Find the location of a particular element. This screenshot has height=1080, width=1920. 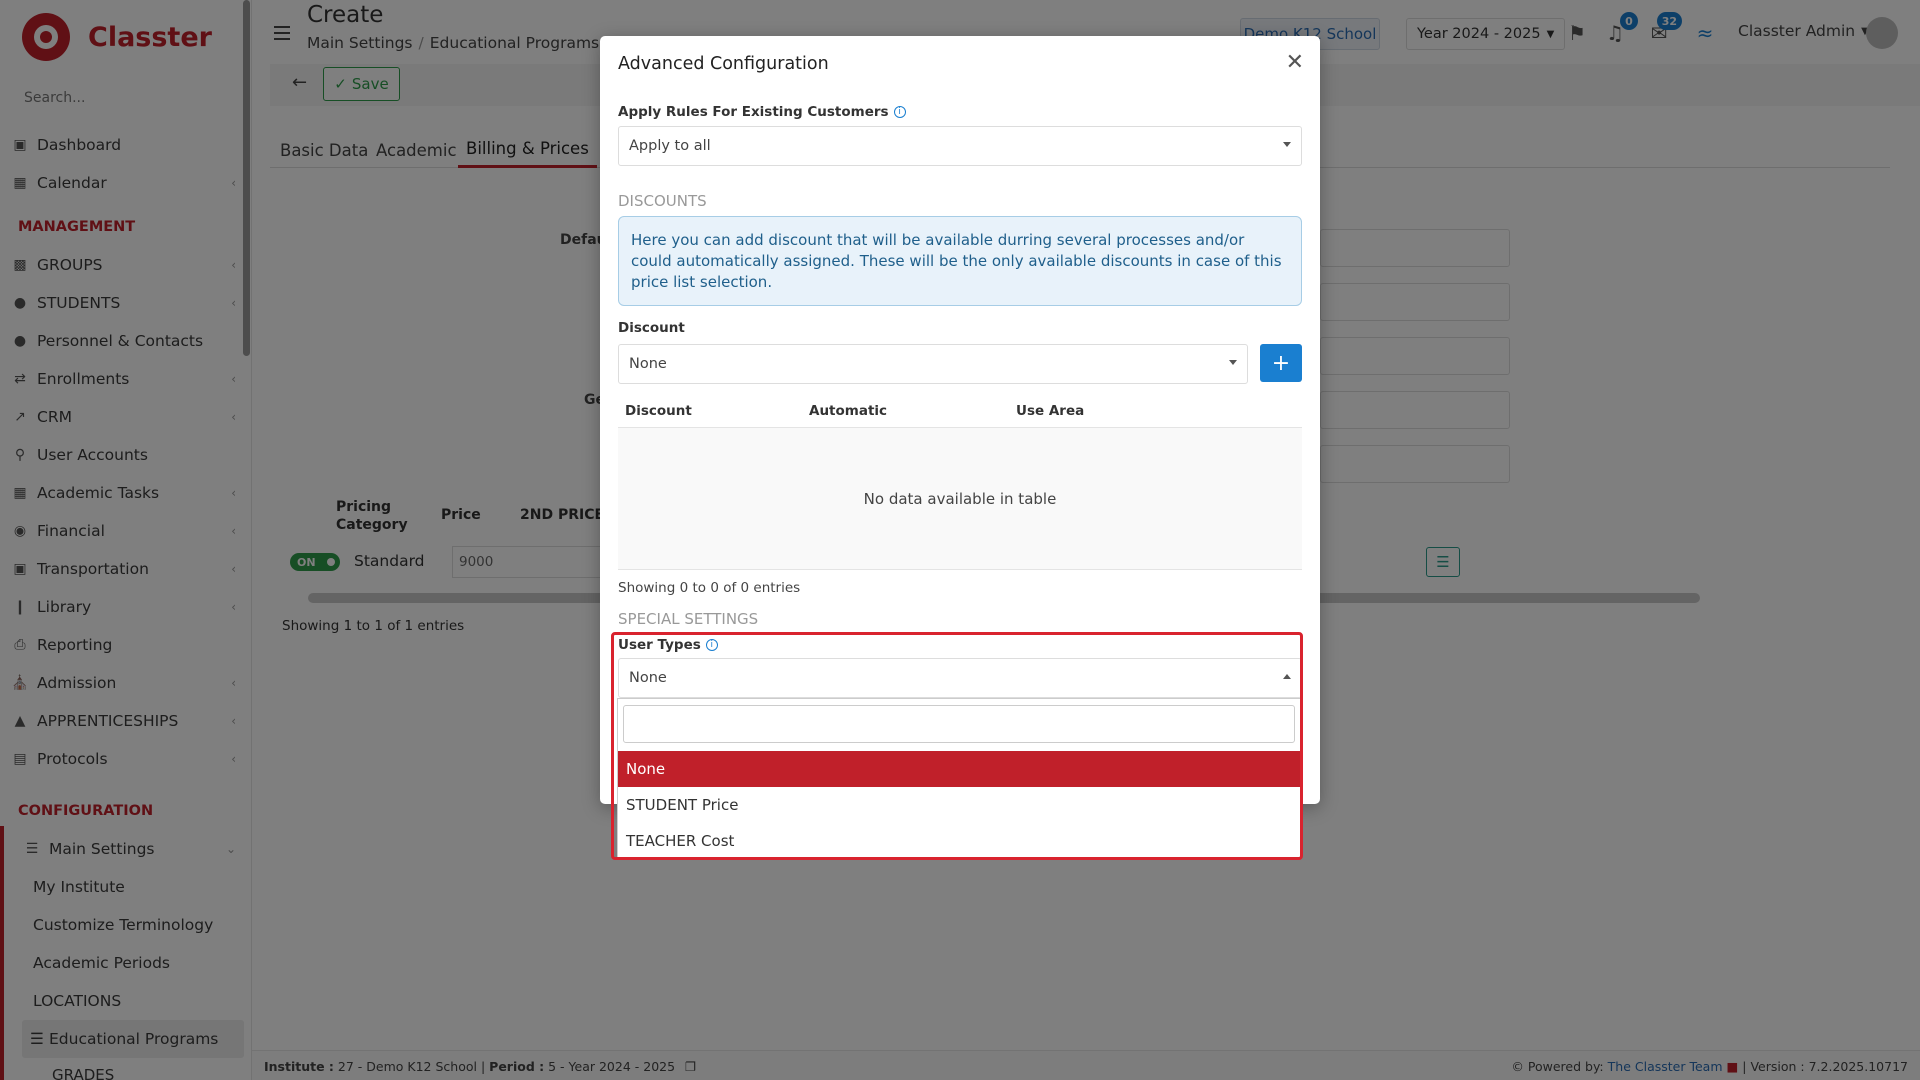

modal-title: Advanced Configuration is located at coordinates (723, 64).